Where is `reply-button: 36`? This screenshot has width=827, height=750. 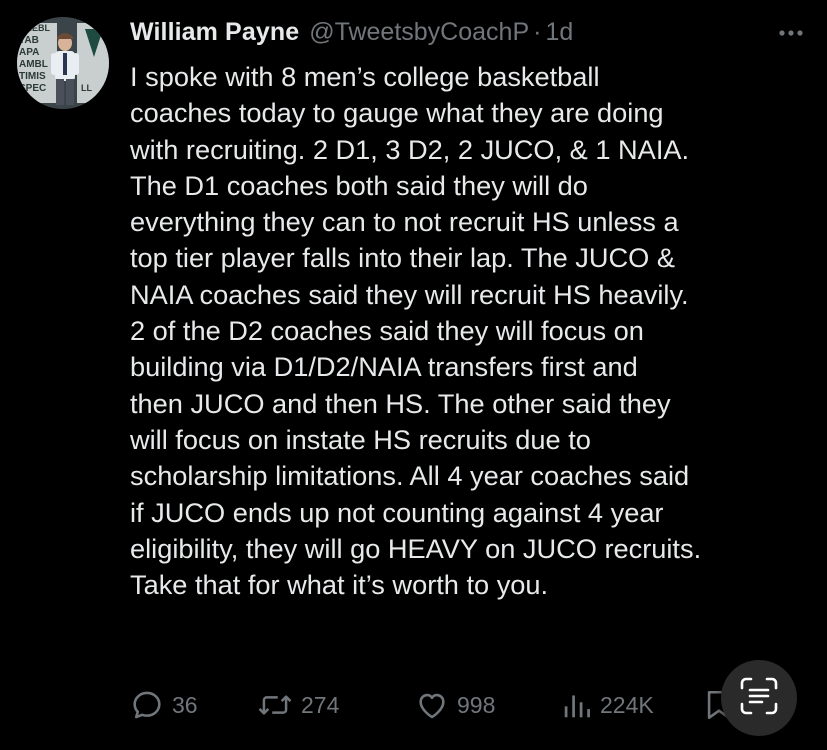 reply-button: 36 is located at coordinates (164, 705).